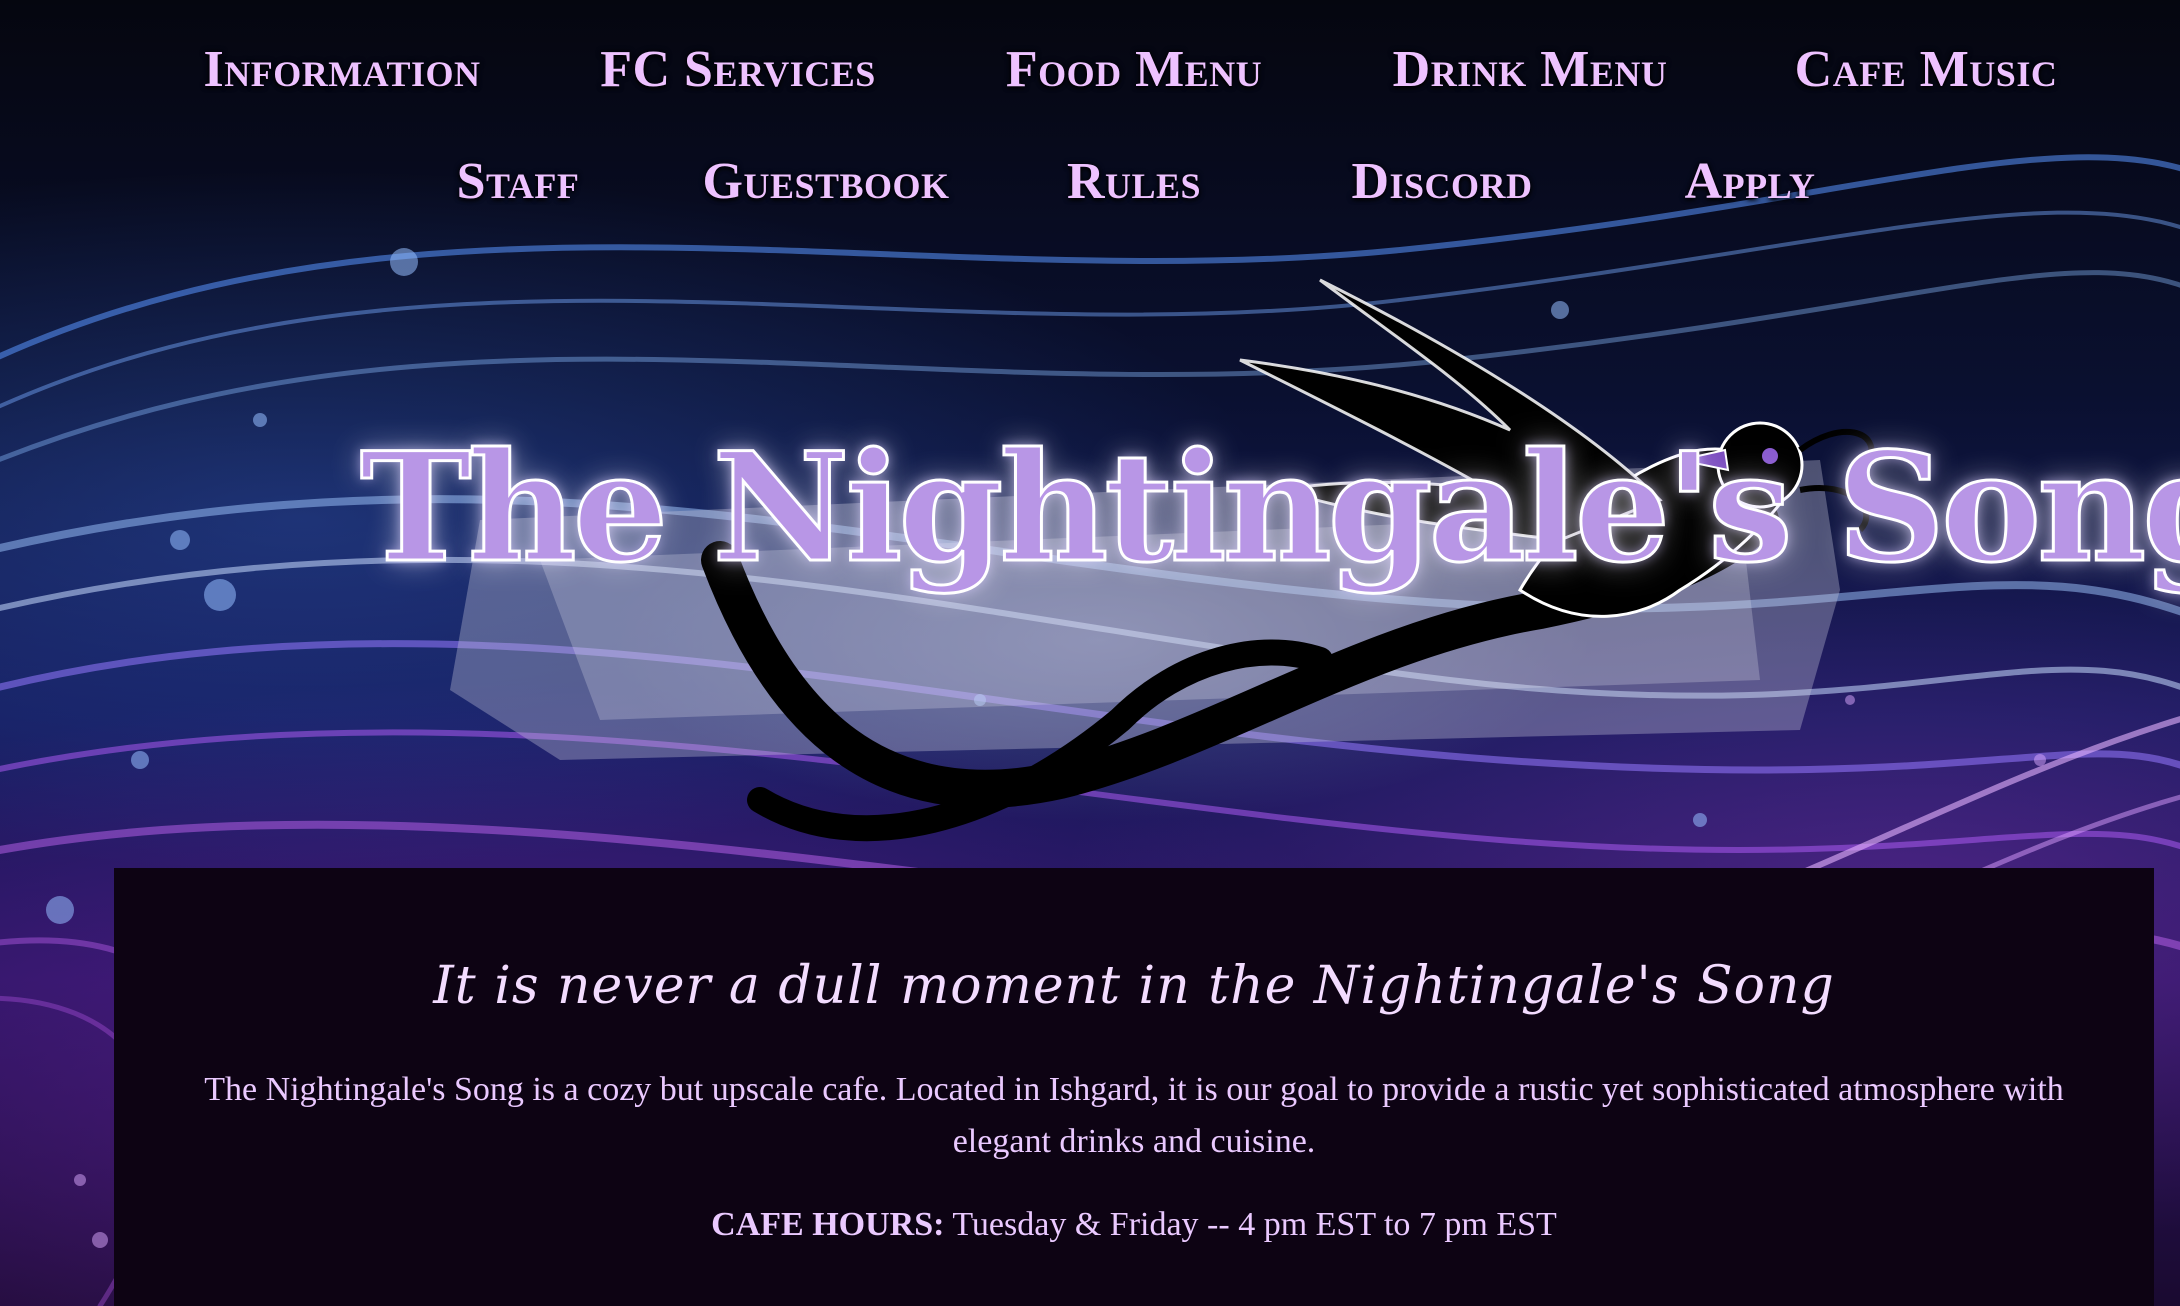 Image resolution: width=2180 pixels, height=1306 pixels. What do you see at coordinates (1269, 508) in the screenshot?
I see `logo-title: The Nightingale's Song` at bounding box center [1269, 508].